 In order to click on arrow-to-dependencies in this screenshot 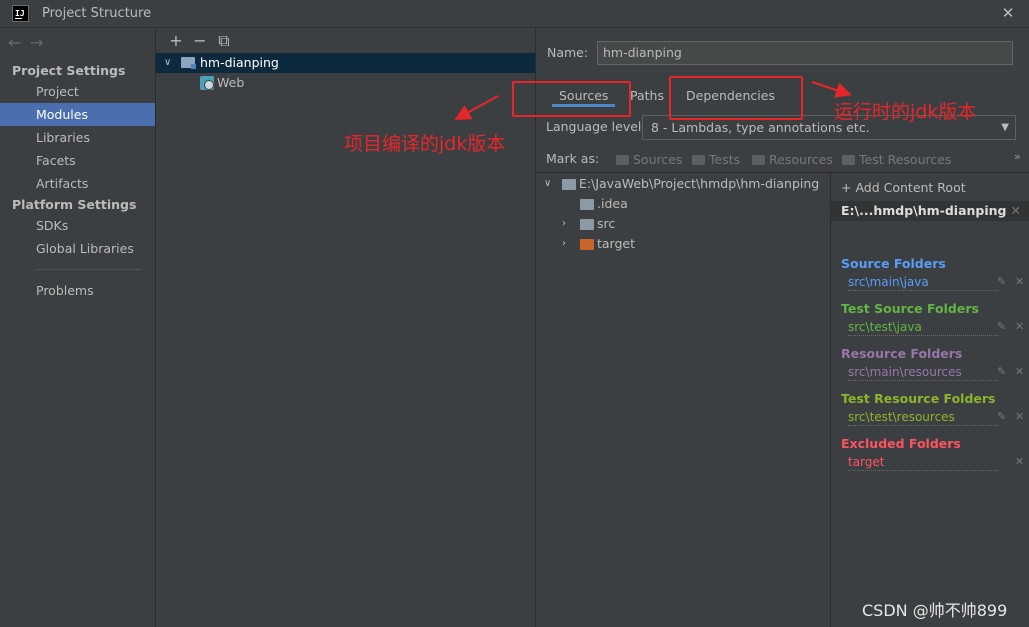, I will do `click(831, 89)`.